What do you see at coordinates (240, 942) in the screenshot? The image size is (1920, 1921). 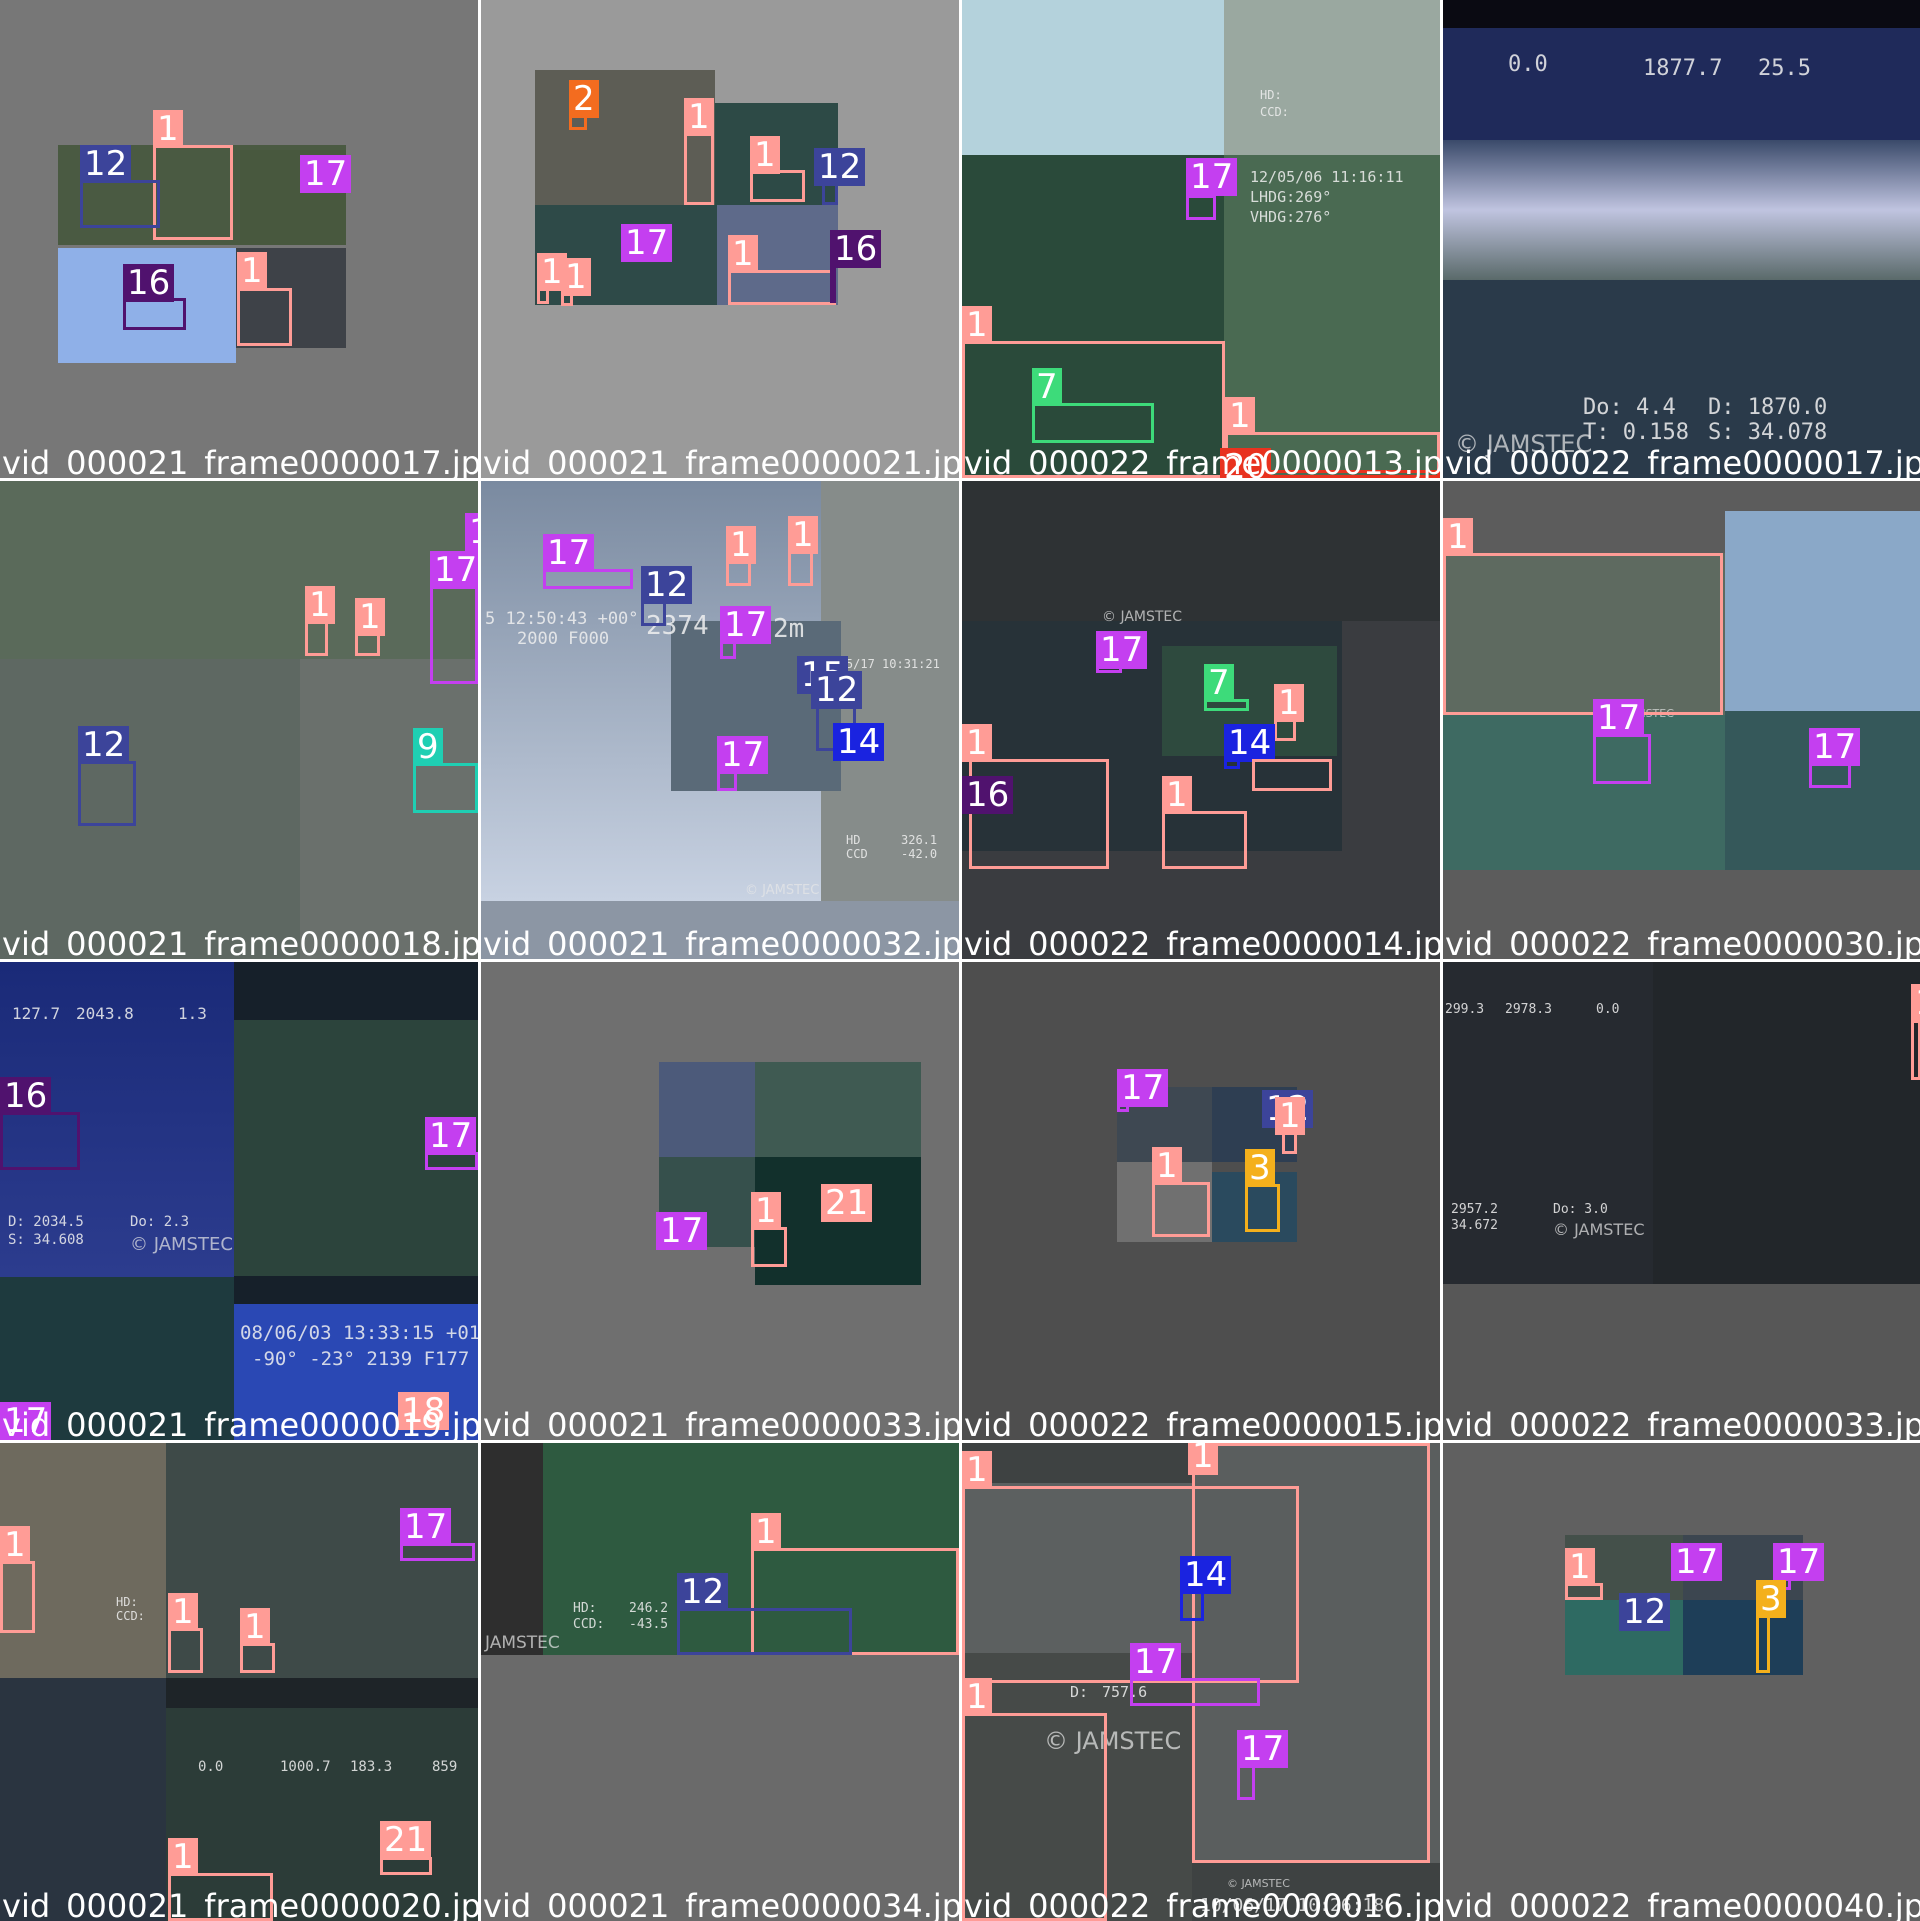 I see `frame-caption: vid_000021_frame0000018.jpg` at bounding box center [240, 942].